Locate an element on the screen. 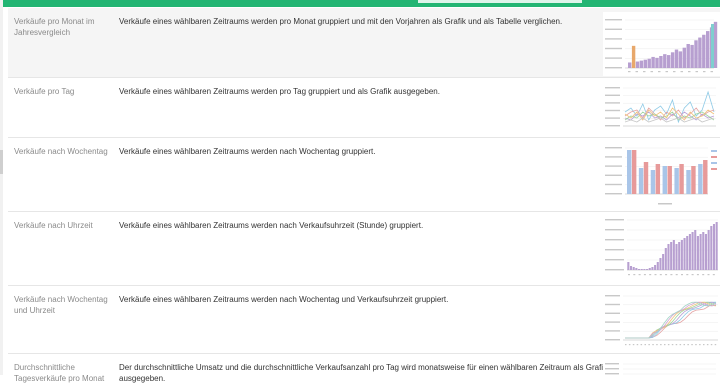 Image resolution: width=720 pixels, height=384 pixels. average-chart-thumbnail is located at coordinates (661, 368).